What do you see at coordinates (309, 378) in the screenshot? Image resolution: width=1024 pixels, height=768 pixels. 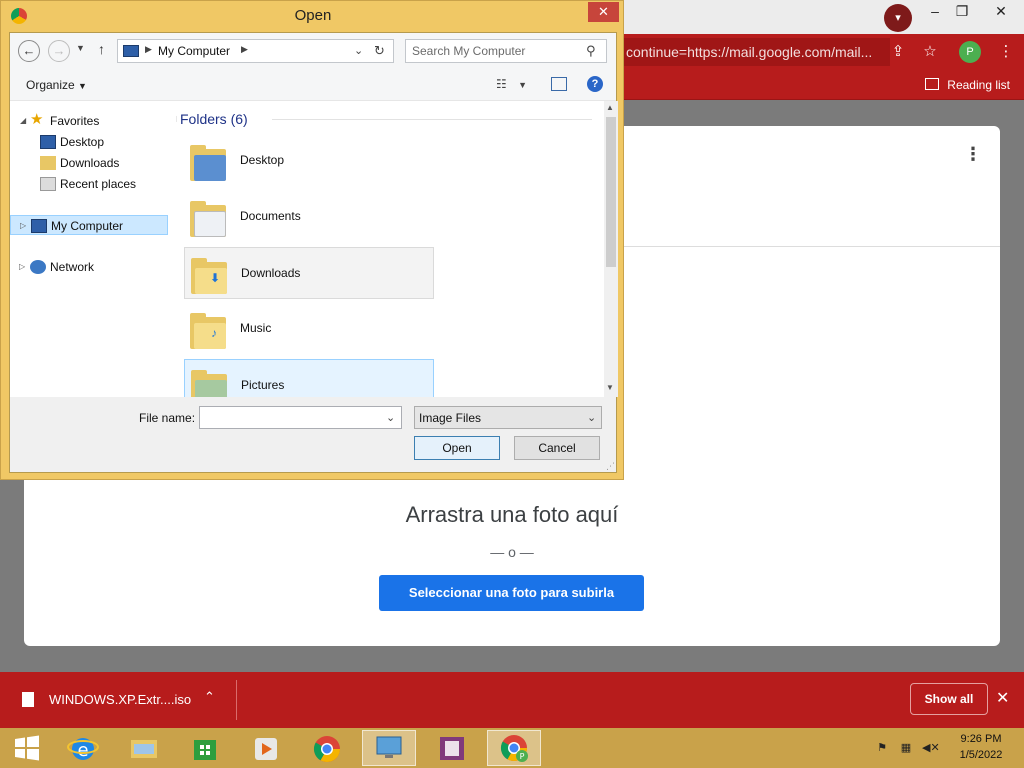 I see `folder-pictures: Pictures` at bounding box center [309, 378].